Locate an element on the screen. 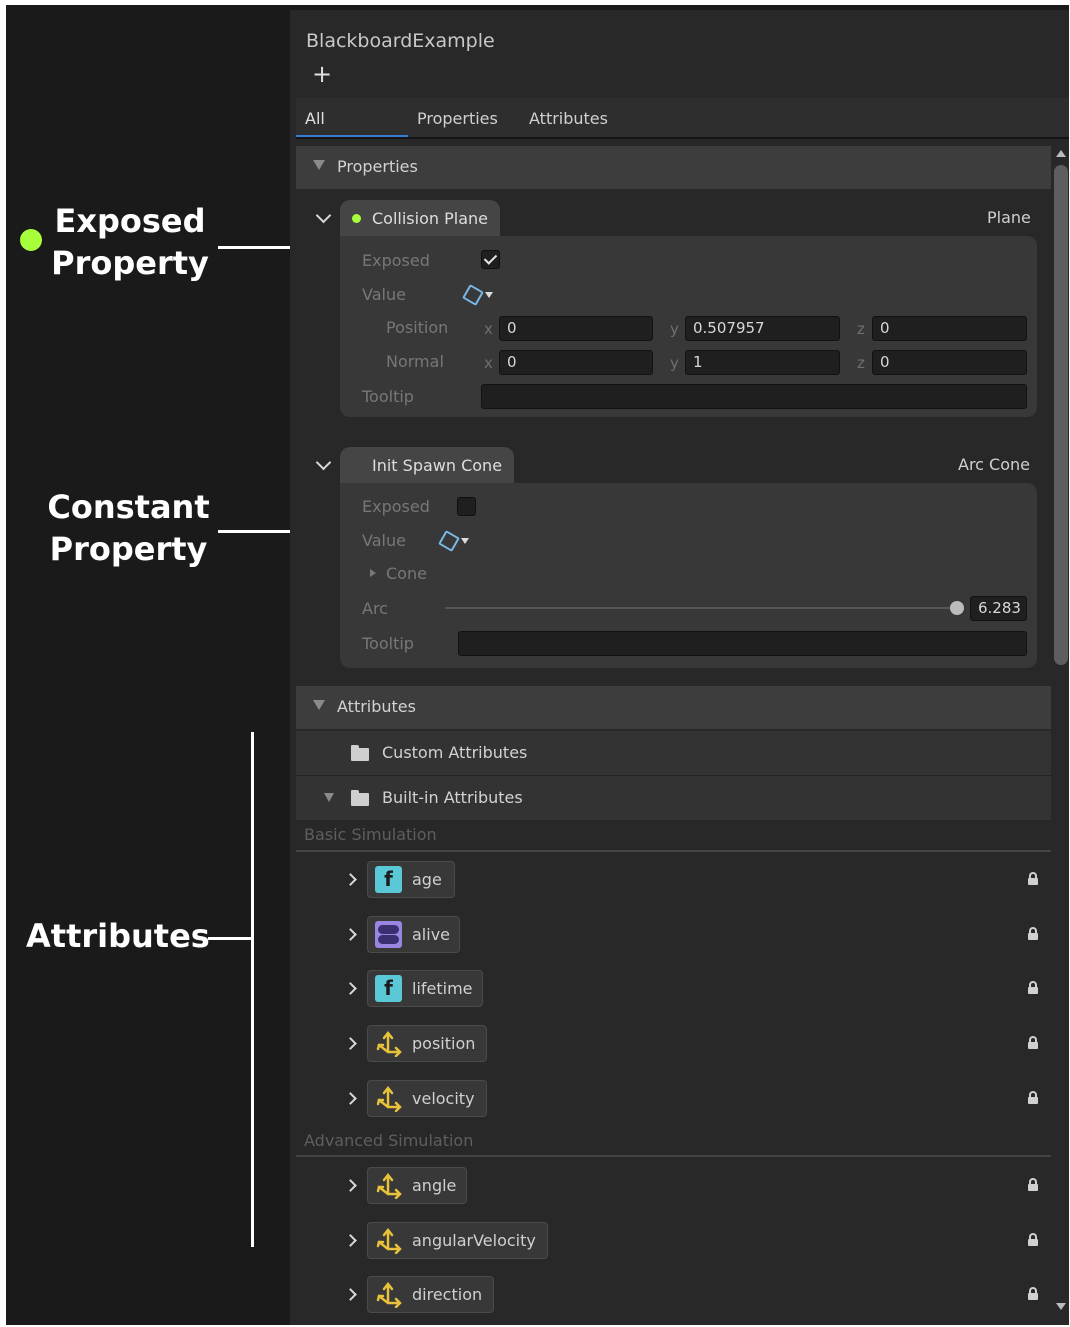  scroll-down-arrow is located at coordinates (1061, 1306).